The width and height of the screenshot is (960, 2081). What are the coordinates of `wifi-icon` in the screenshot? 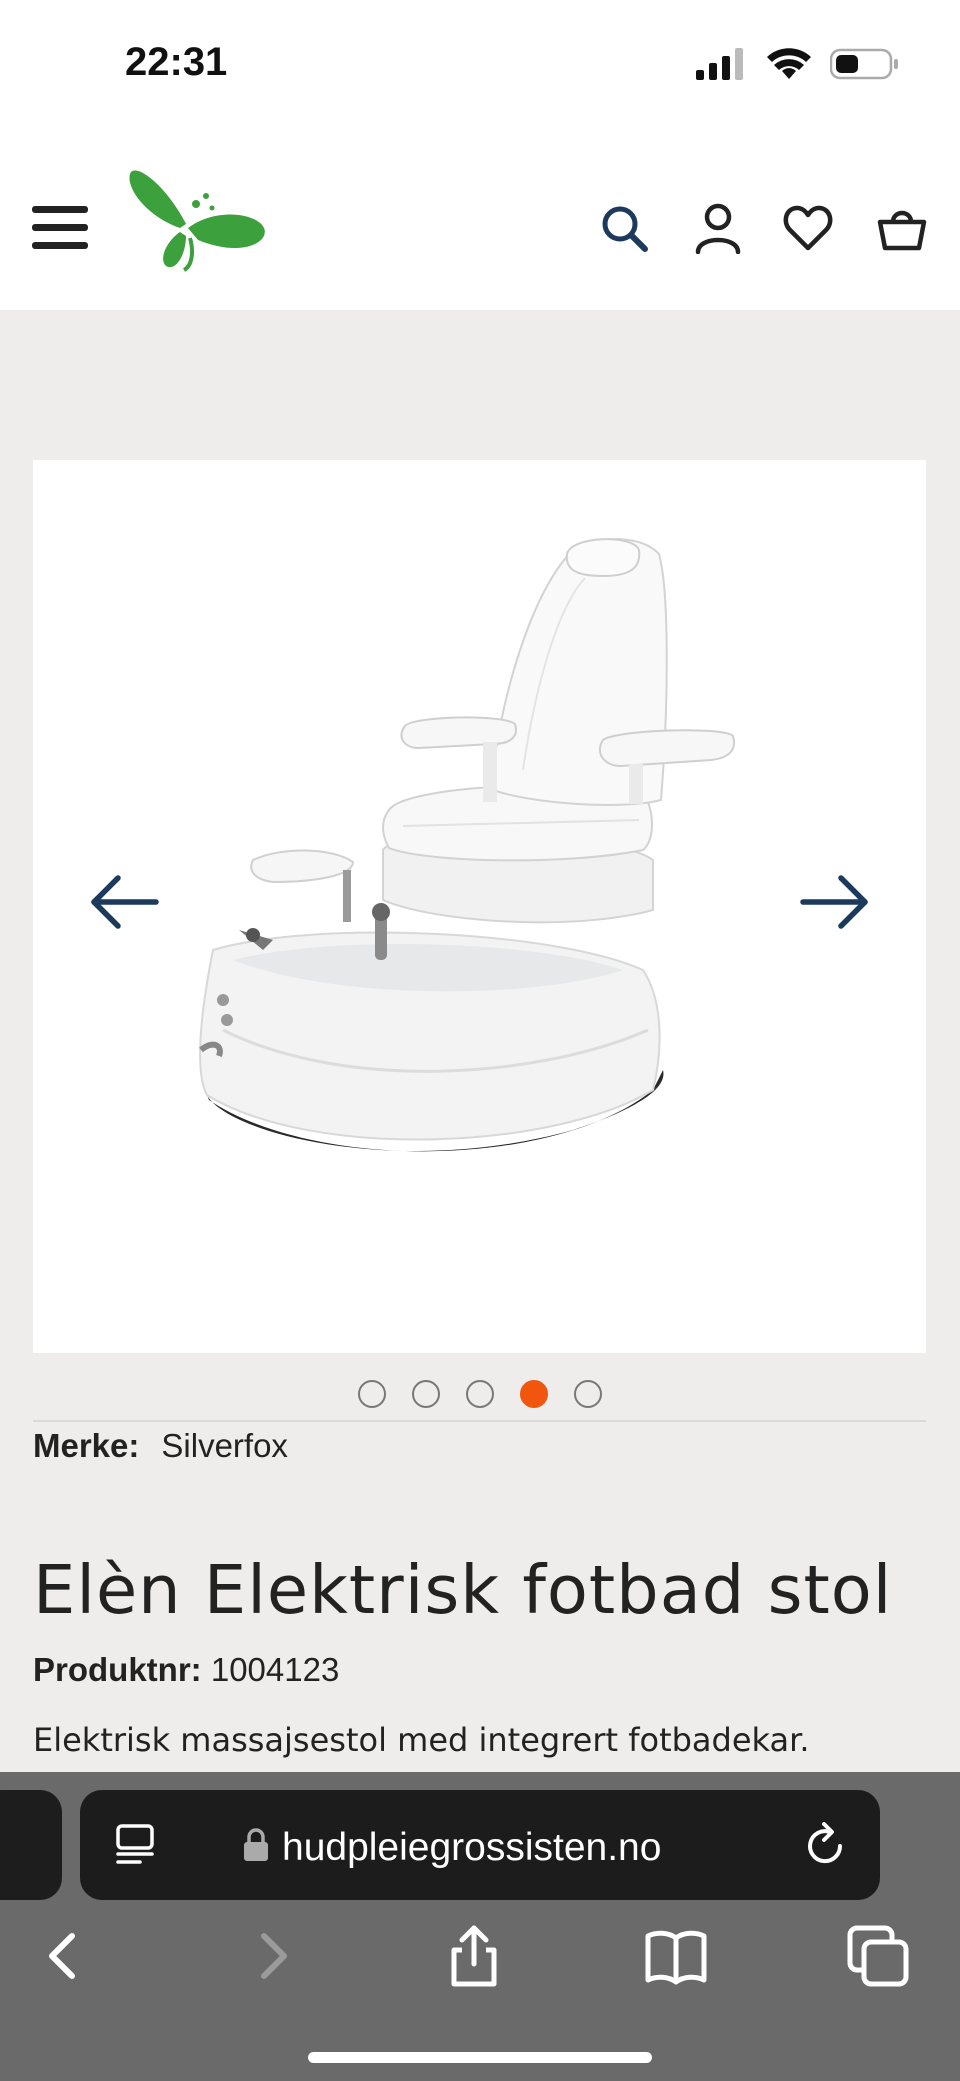 It's located at (789, 63).